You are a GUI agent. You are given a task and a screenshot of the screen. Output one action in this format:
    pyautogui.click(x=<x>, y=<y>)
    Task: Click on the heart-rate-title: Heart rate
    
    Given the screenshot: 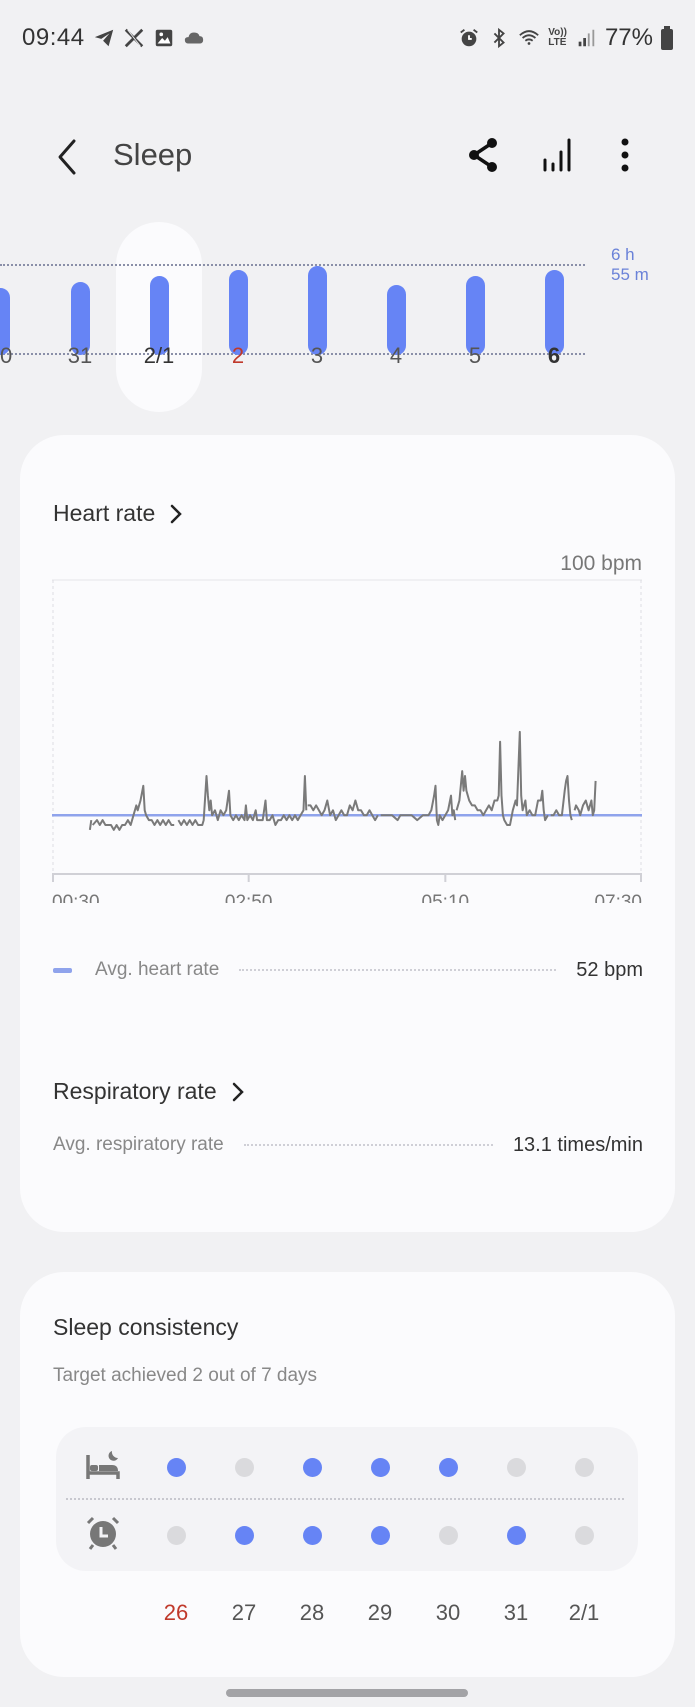 What is the action you would take?
    pyautogui.click(x=104, y=513)
    